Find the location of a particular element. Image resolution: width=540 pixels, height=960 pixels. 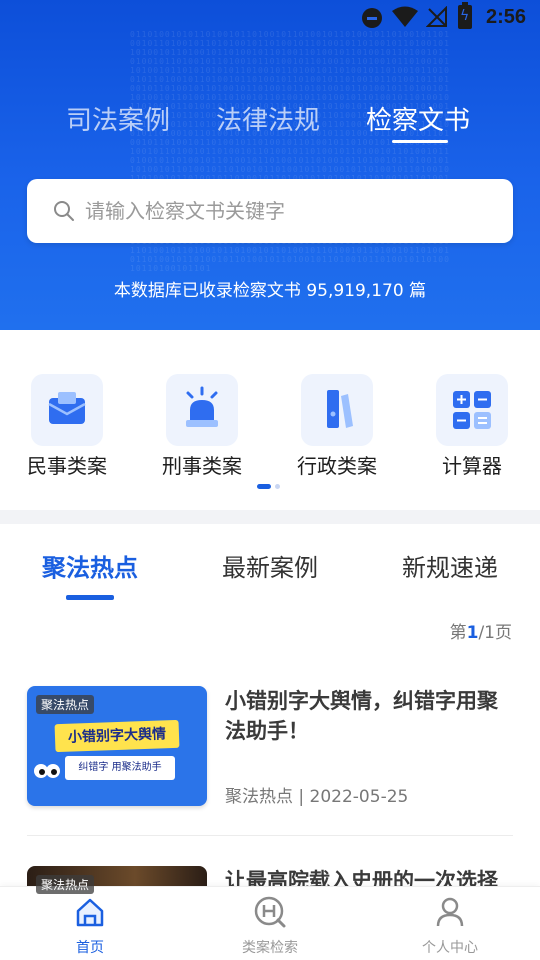

database-count-text: 本数据库已收录检察文书 95,919,170 篇 is located at coordinates (270, 291).